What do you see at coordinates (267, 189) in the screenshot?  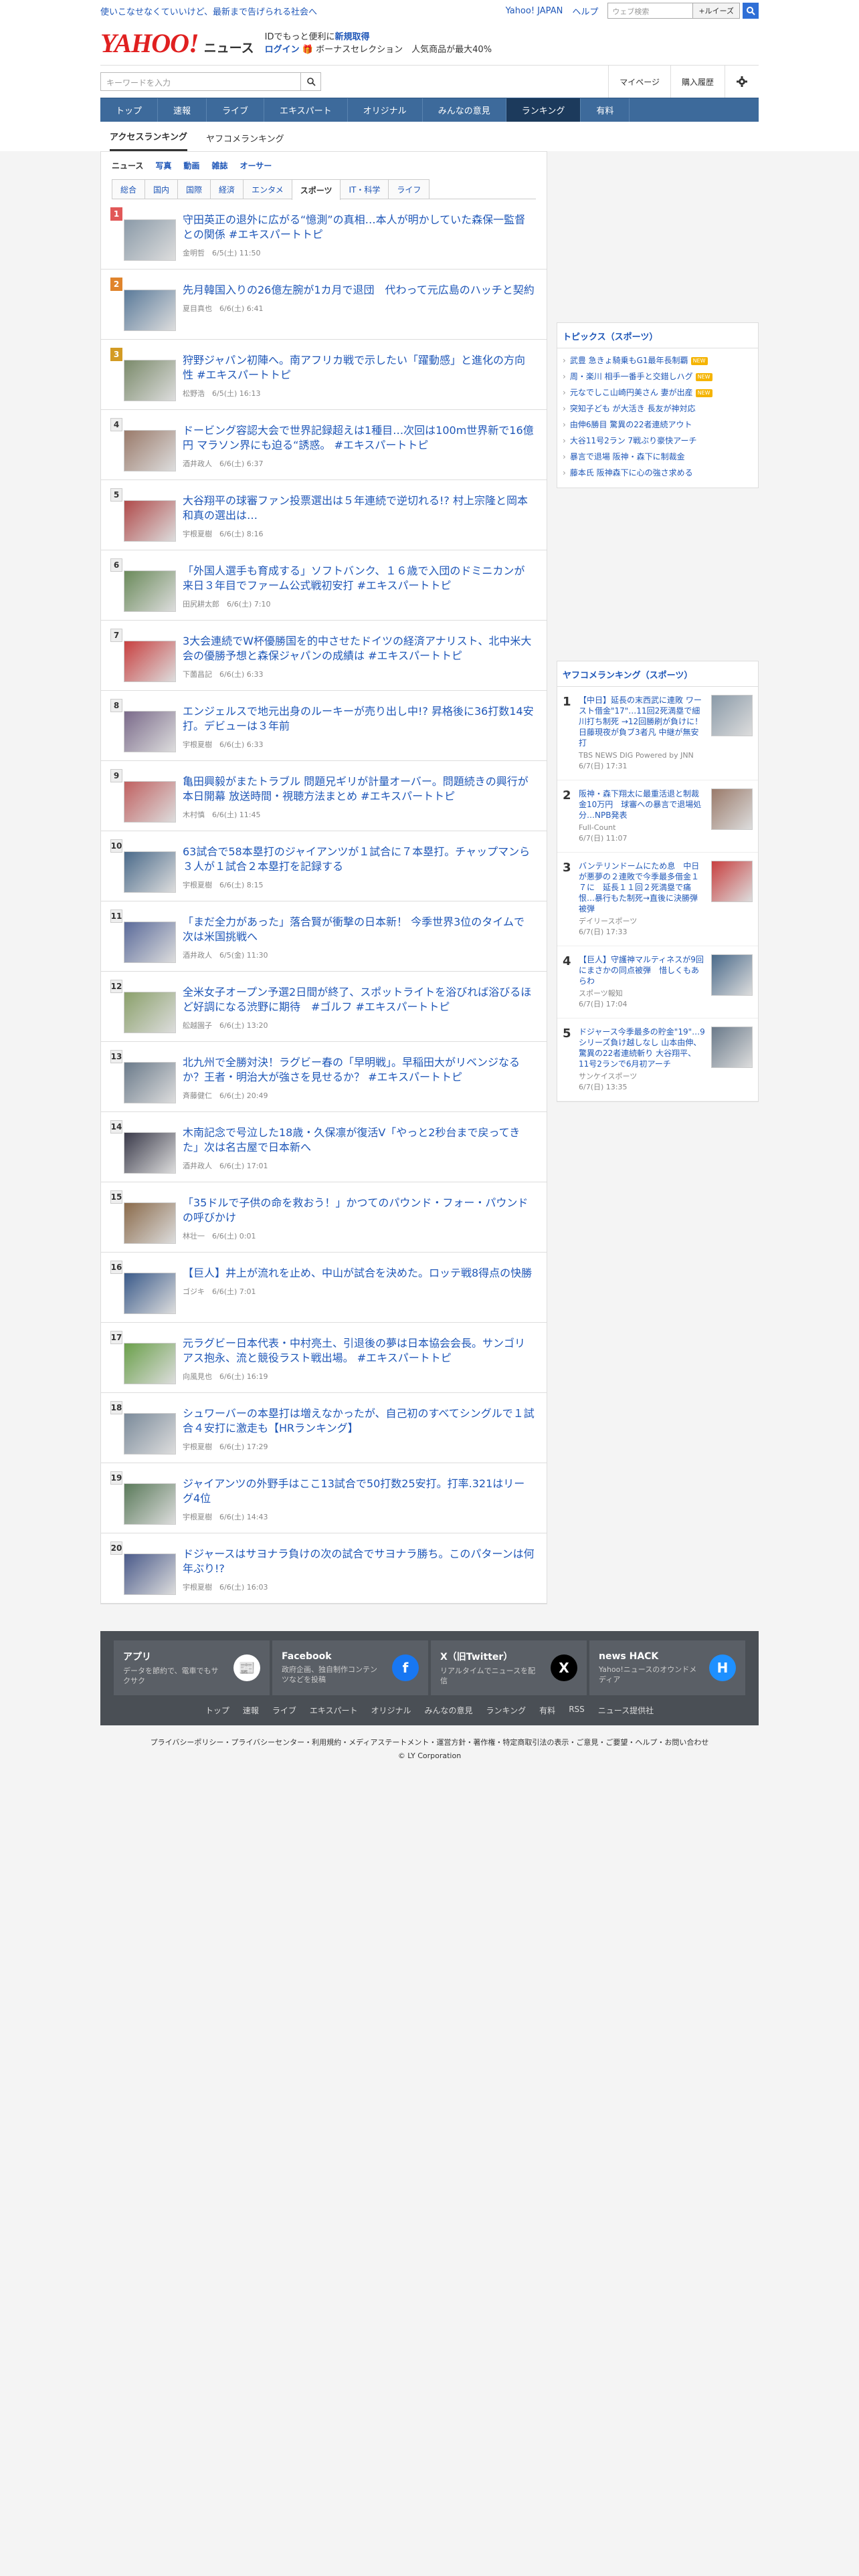 I see `tab-entertainment: エンタメ` at bounding box center [267, 189].